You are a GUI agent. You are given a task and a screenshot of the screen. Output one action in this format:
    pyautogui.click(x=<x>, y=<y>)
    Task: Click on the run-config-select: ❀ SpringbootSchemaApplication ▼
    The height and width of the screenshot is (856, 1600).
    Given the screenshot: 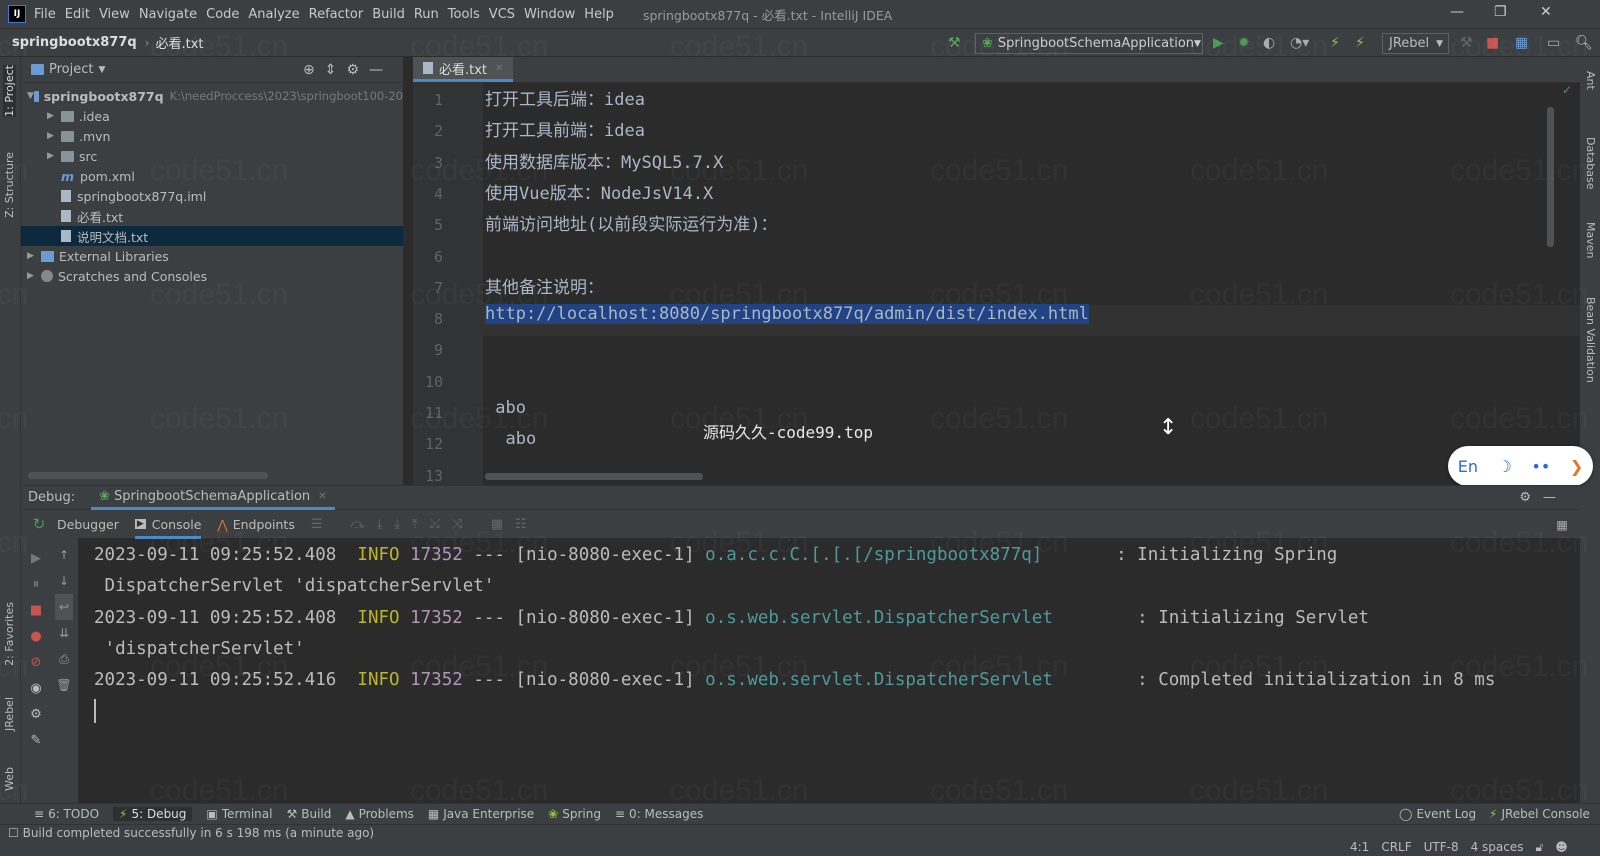 What is the action you would take?
    pyautogui.click(x=1089, y=43)
    